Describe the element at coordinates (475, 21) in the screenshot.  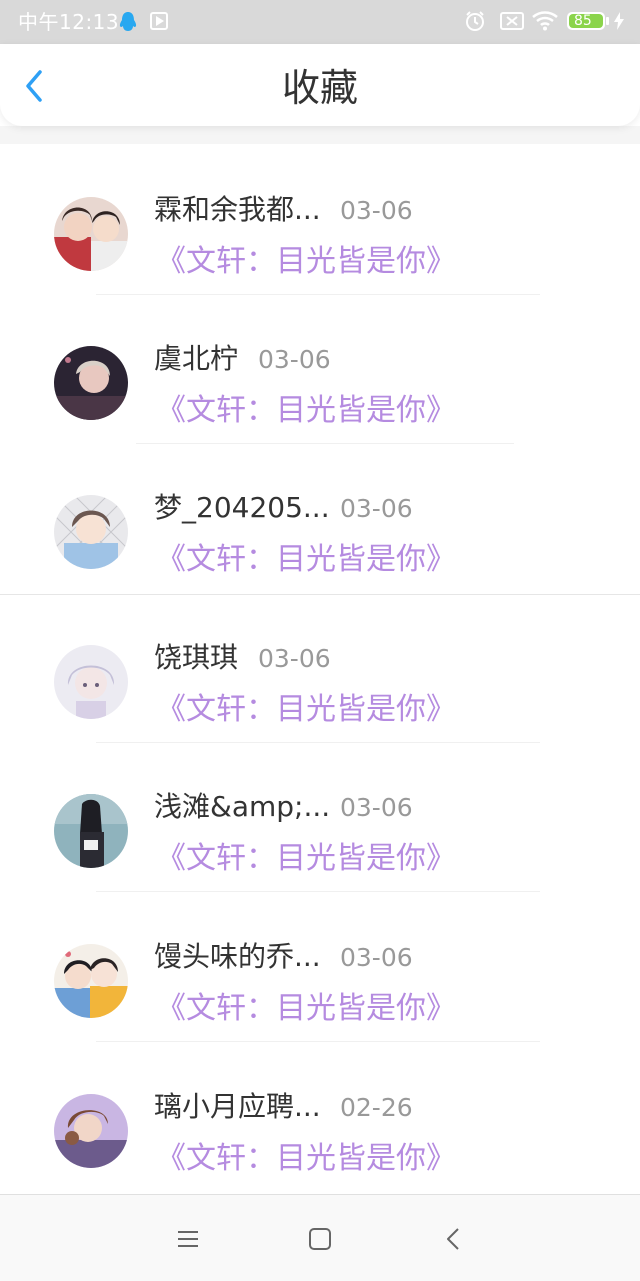
I see `alarm-icon` at that location.